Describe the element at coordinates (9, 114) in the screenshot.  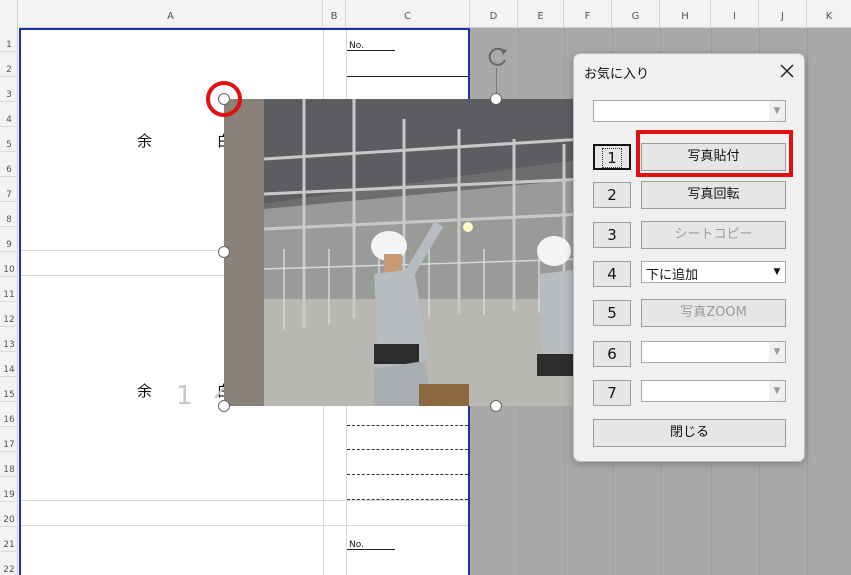
I see `row-header-4: 4` at that location.